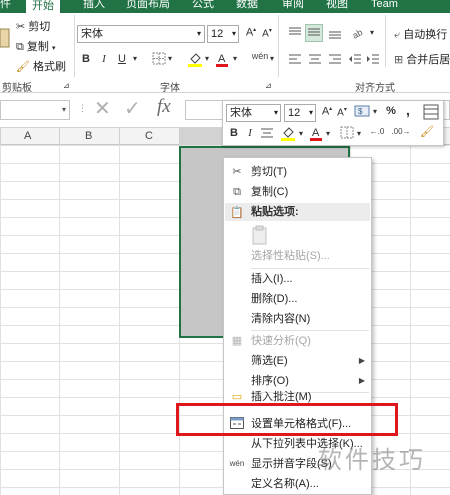 The height and width of the screenshot is (495, 450). What do you see at coordinates (327, 111) in the screenshot?
I see `grow-font-icon: A▴` at bounding box center [327, 111].